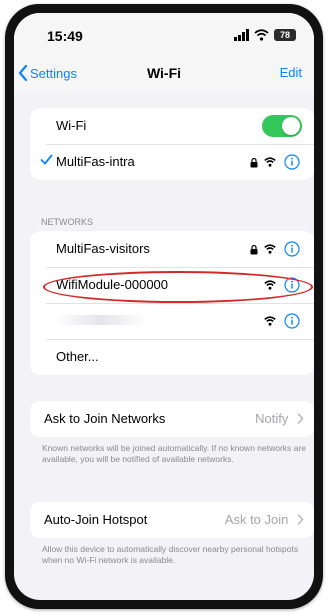 The image size is (332, 615). I want to click on battery-icon: 78, so click(285, 35).